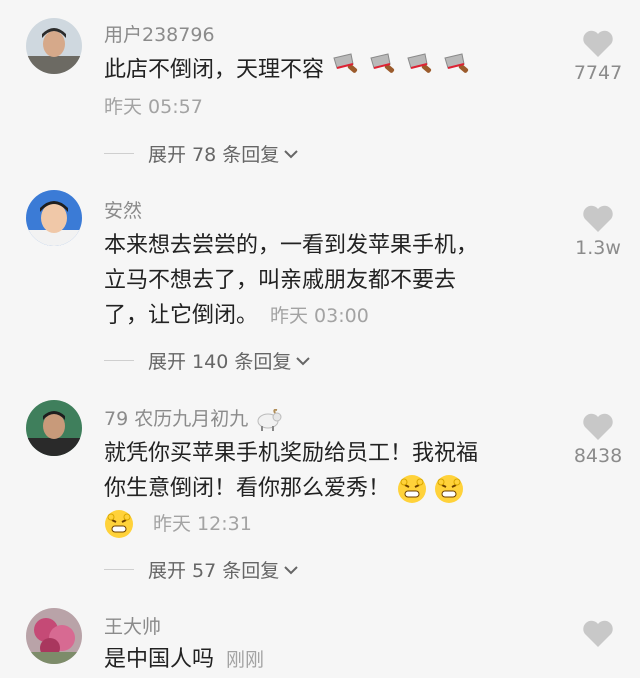  I want to click on comment-text-line-last: 了，让它倒闭。 昨天 03:00, so click(324, 316).